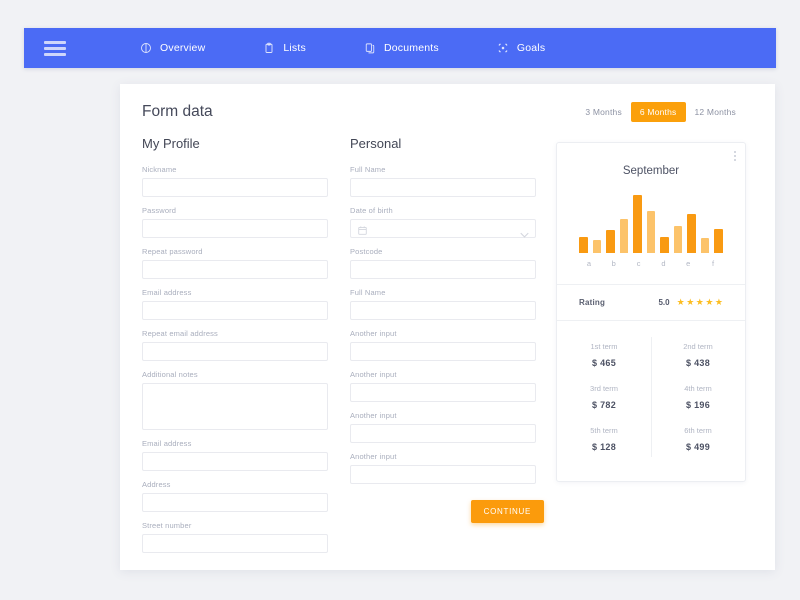  What do you see at coordinates (583, 244) in the screenshot?
I see `bar-a-dark` at bounding box center [583, 244].